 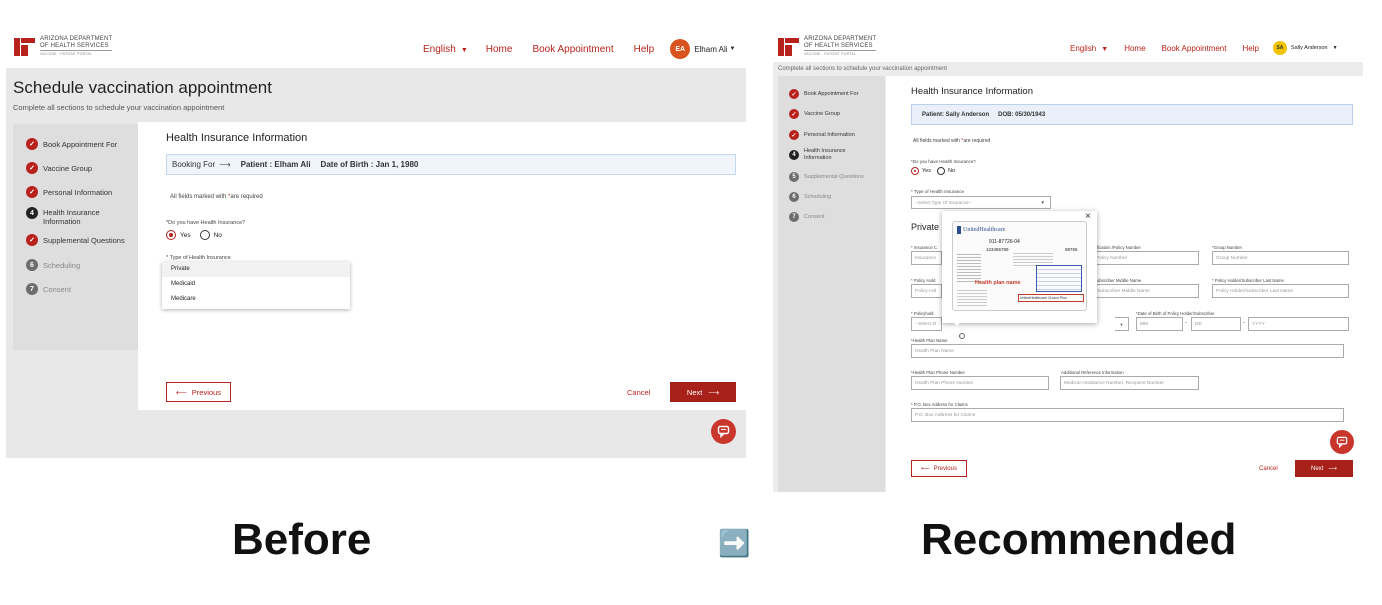 I want to click on insurance-company-field: Insurance, so click(x=926, y=258).